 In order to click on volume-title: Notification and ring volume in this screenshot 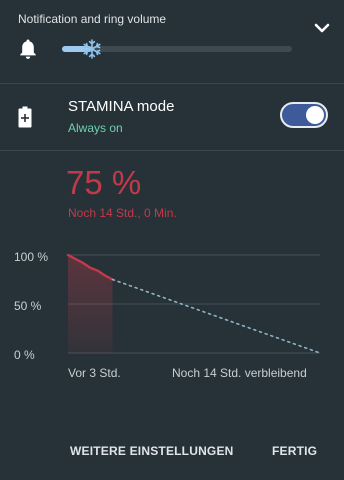, I will do `click(92, 19)`.